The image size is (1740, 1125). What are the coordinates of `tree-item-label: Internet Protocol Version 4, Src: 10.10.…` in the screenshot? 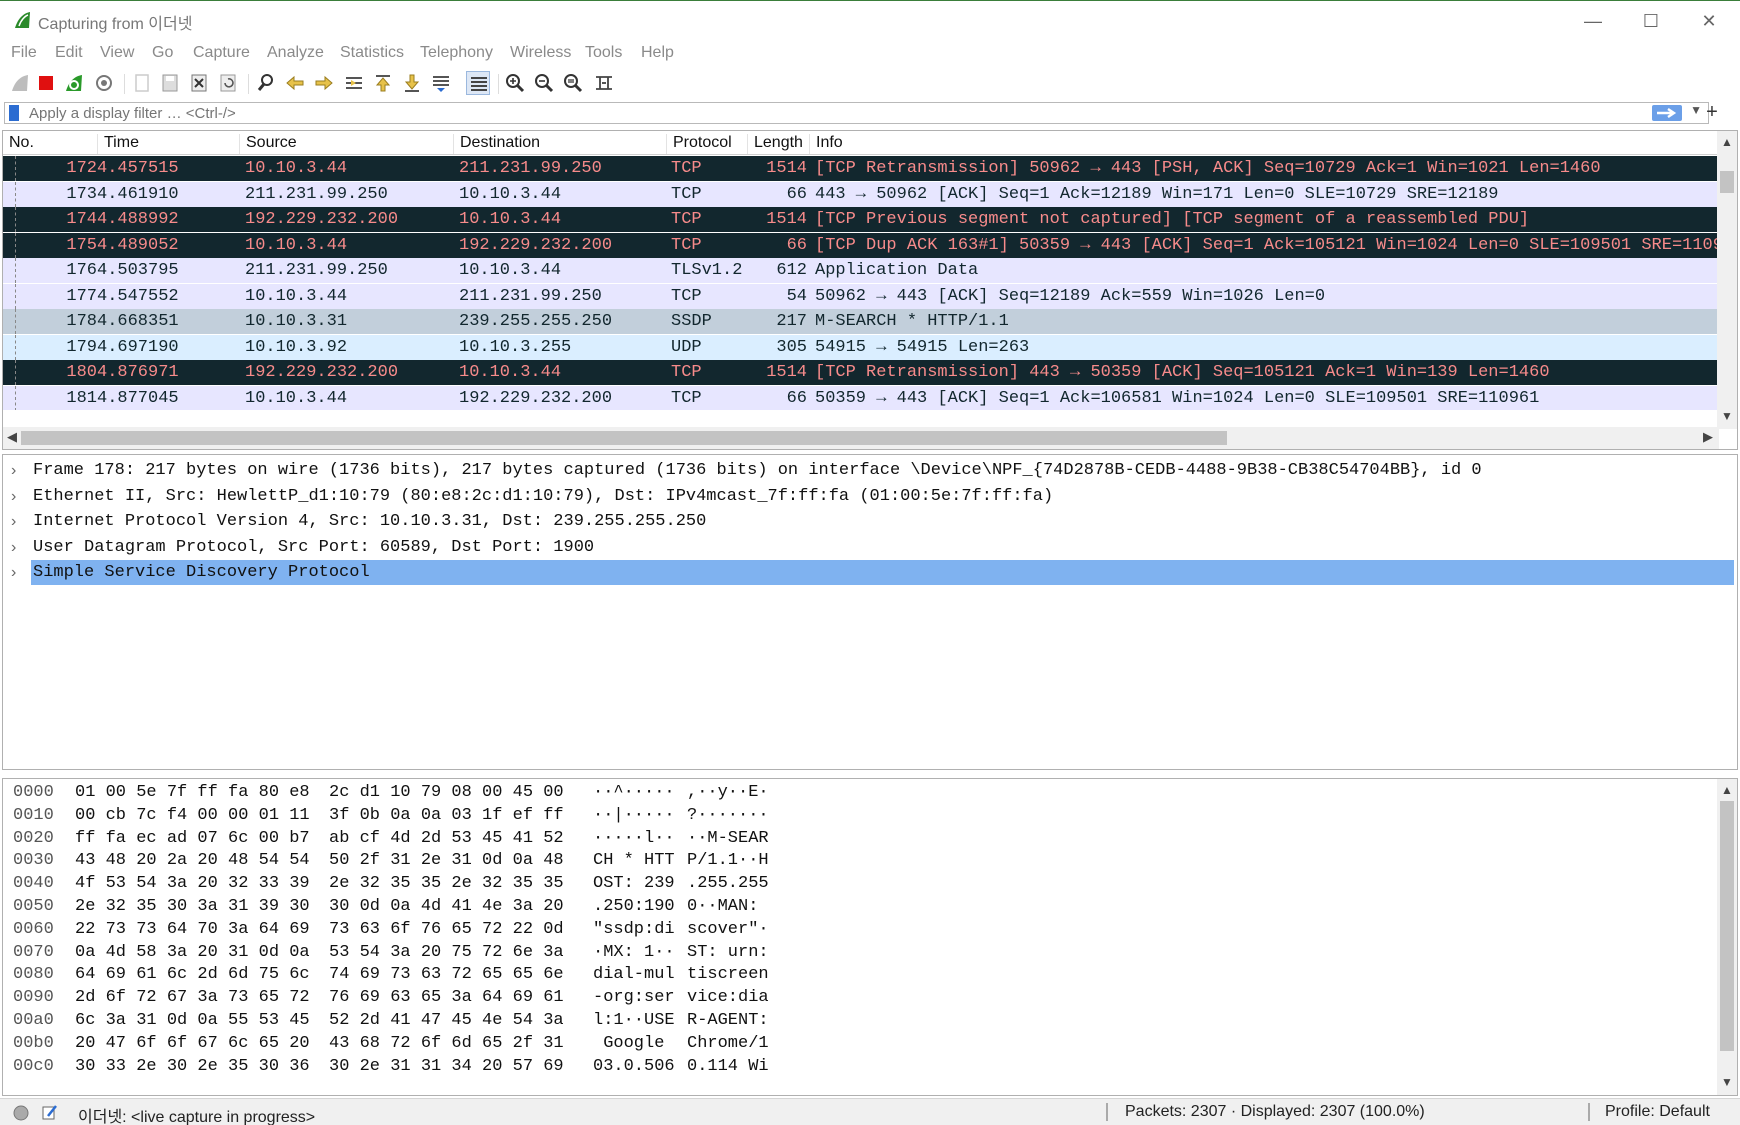 It's located at (370, 521).